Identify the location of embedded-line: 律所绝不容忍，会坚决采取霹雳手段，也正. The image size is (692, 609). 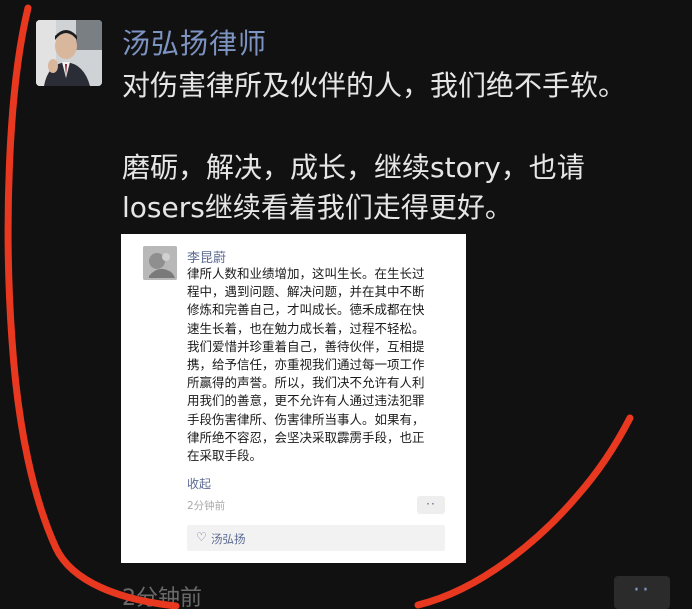
(306, 437).